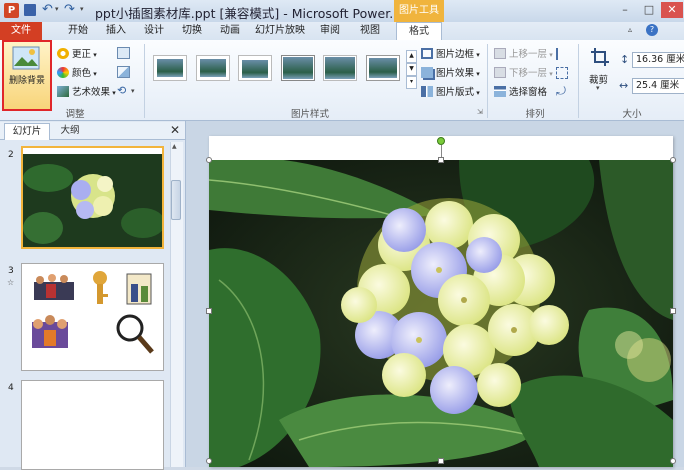 The image size is (684, 470). What do you see at coordinates (82, 9) in the screenshot?
I see `customize-qat-icon: ▾` at bounding box center [82, 9].